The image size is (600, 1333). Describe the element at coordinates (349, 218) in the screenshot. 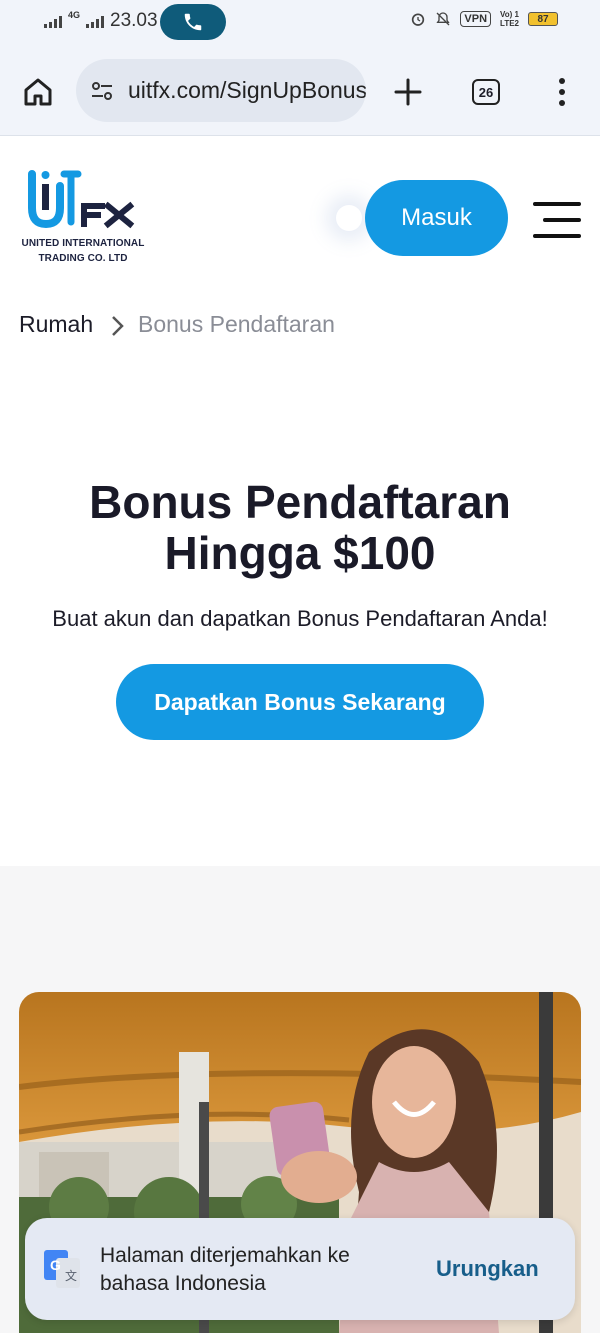

I see `decorative-glow` at that location.